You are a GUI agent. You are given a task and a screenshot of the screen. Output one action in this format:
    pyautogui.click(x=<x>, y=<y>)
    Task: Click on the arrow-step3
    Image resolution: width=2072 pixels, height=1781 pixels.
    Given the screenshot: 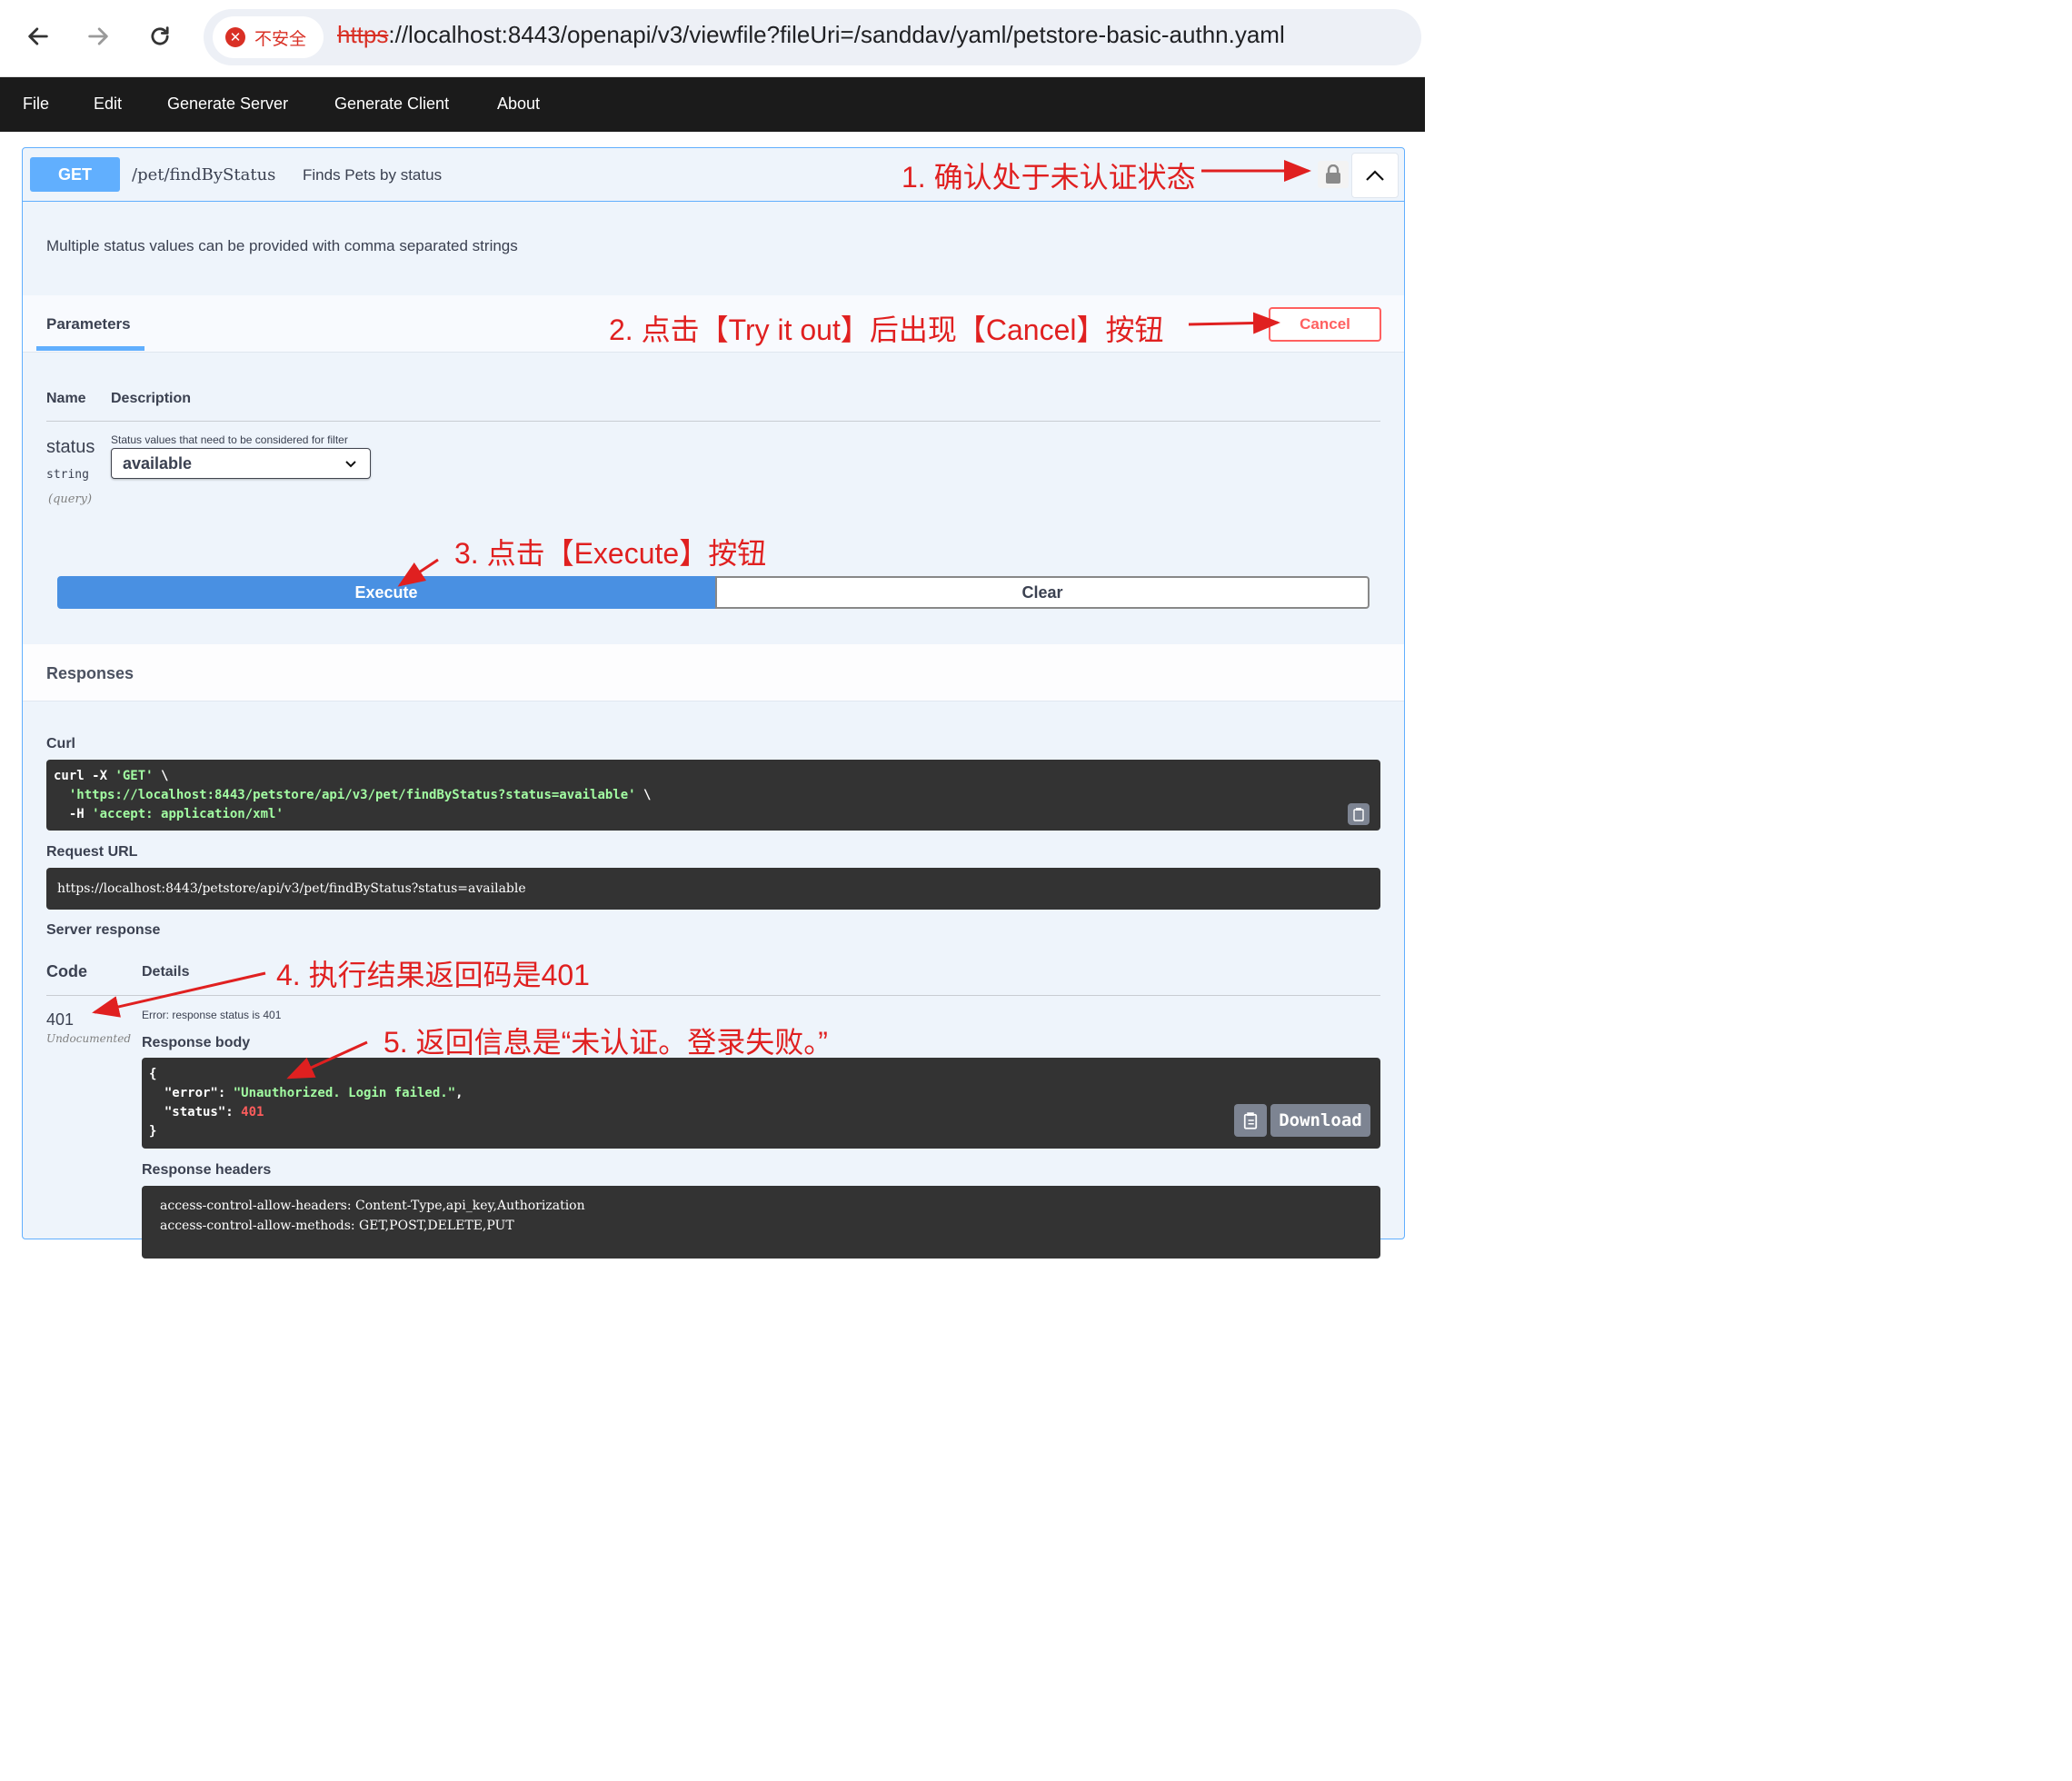 What is the action you would take?
    pyautogui.click(x=418, y=572)
    